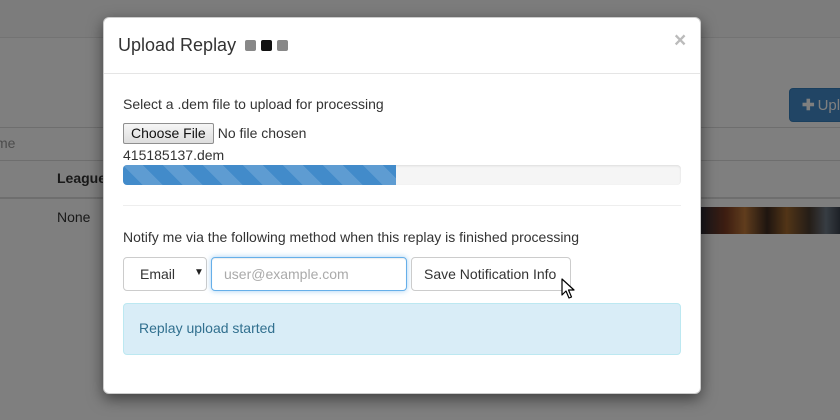 The width and height of the screenshot is (840, 420). I want to click on loading-indicator, so click(269, 45).